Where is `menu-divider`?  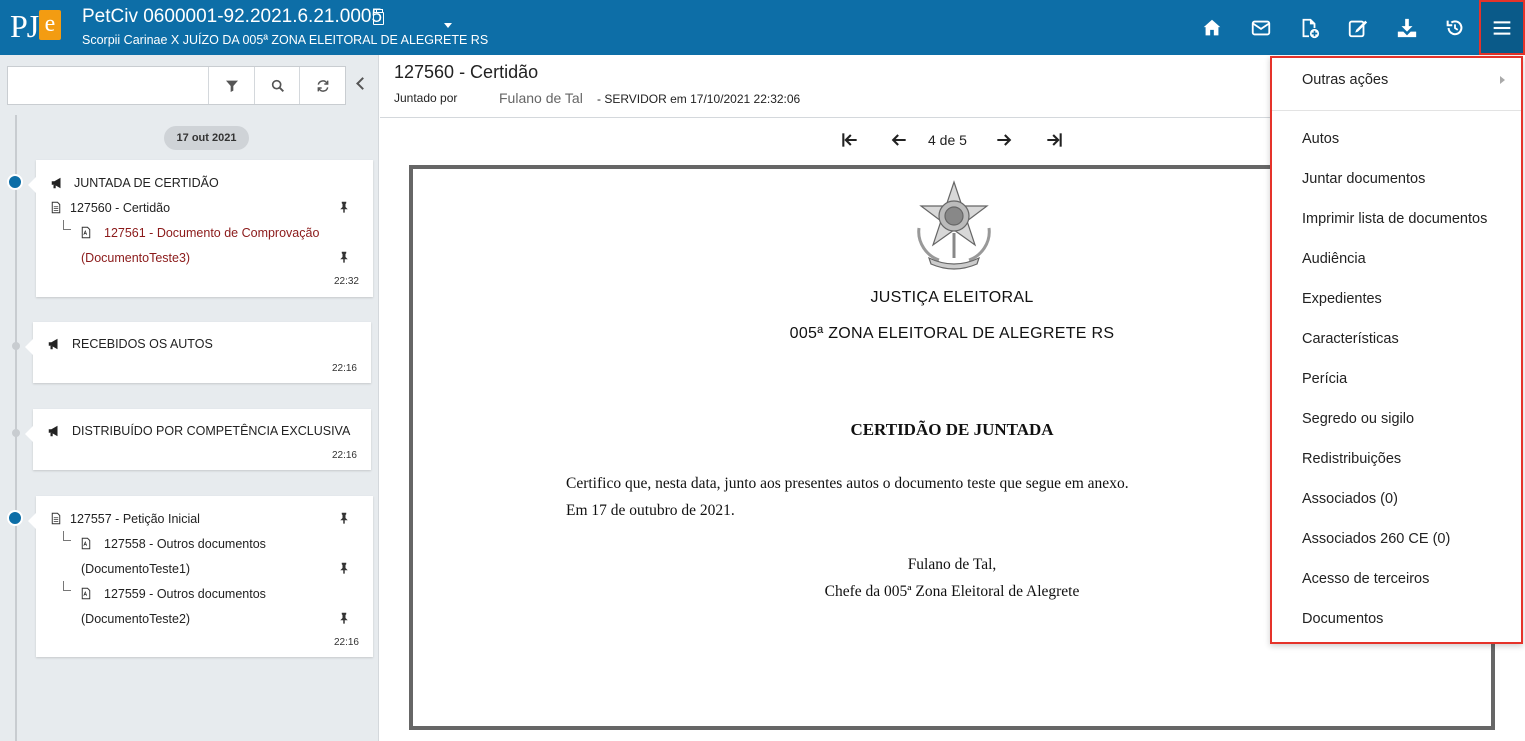 menu-divider is located at coordinates (1396, 110).